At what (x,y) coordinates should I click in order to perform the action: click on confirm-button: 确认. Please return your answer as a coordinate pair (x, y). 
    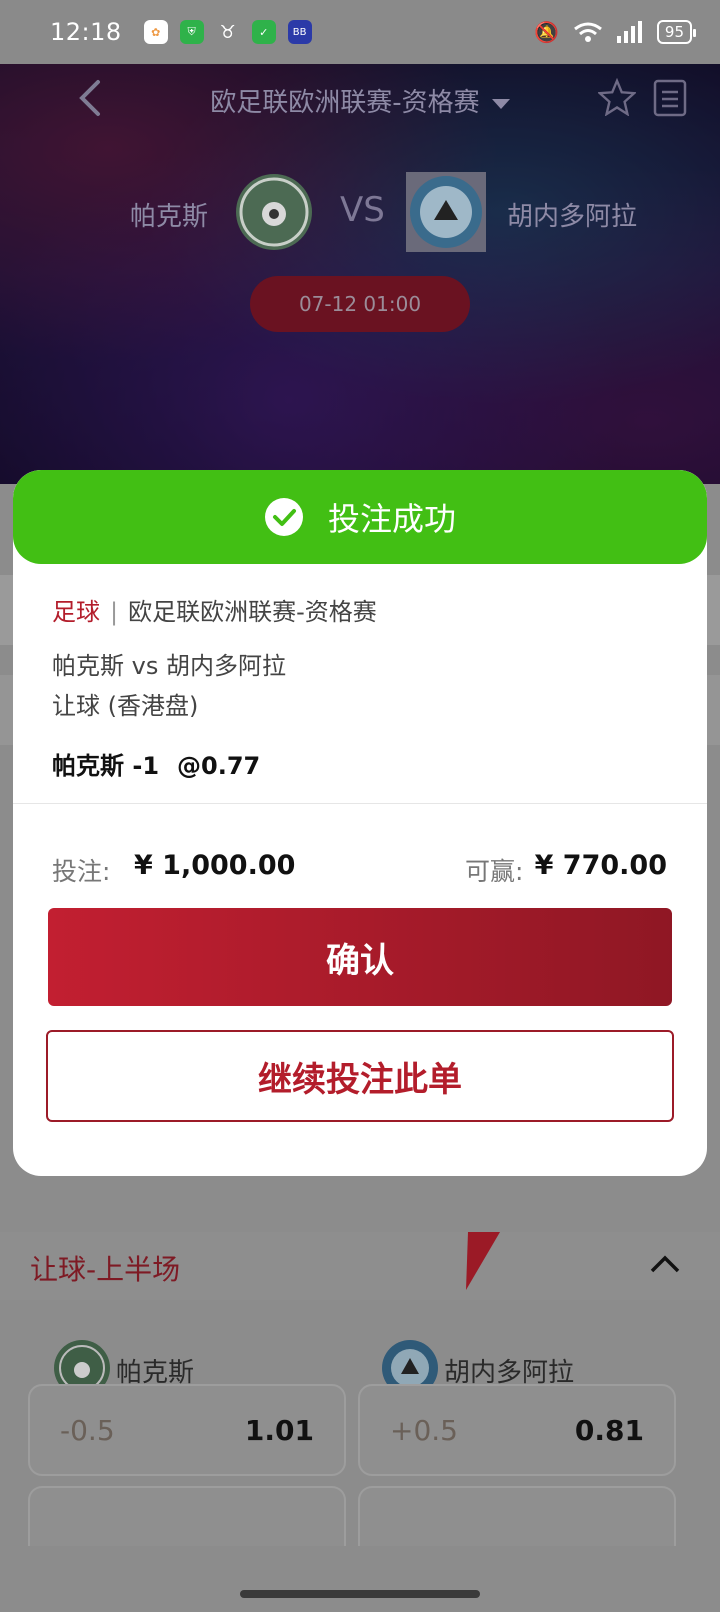
    Looking at the image, I should click on (360, 957).